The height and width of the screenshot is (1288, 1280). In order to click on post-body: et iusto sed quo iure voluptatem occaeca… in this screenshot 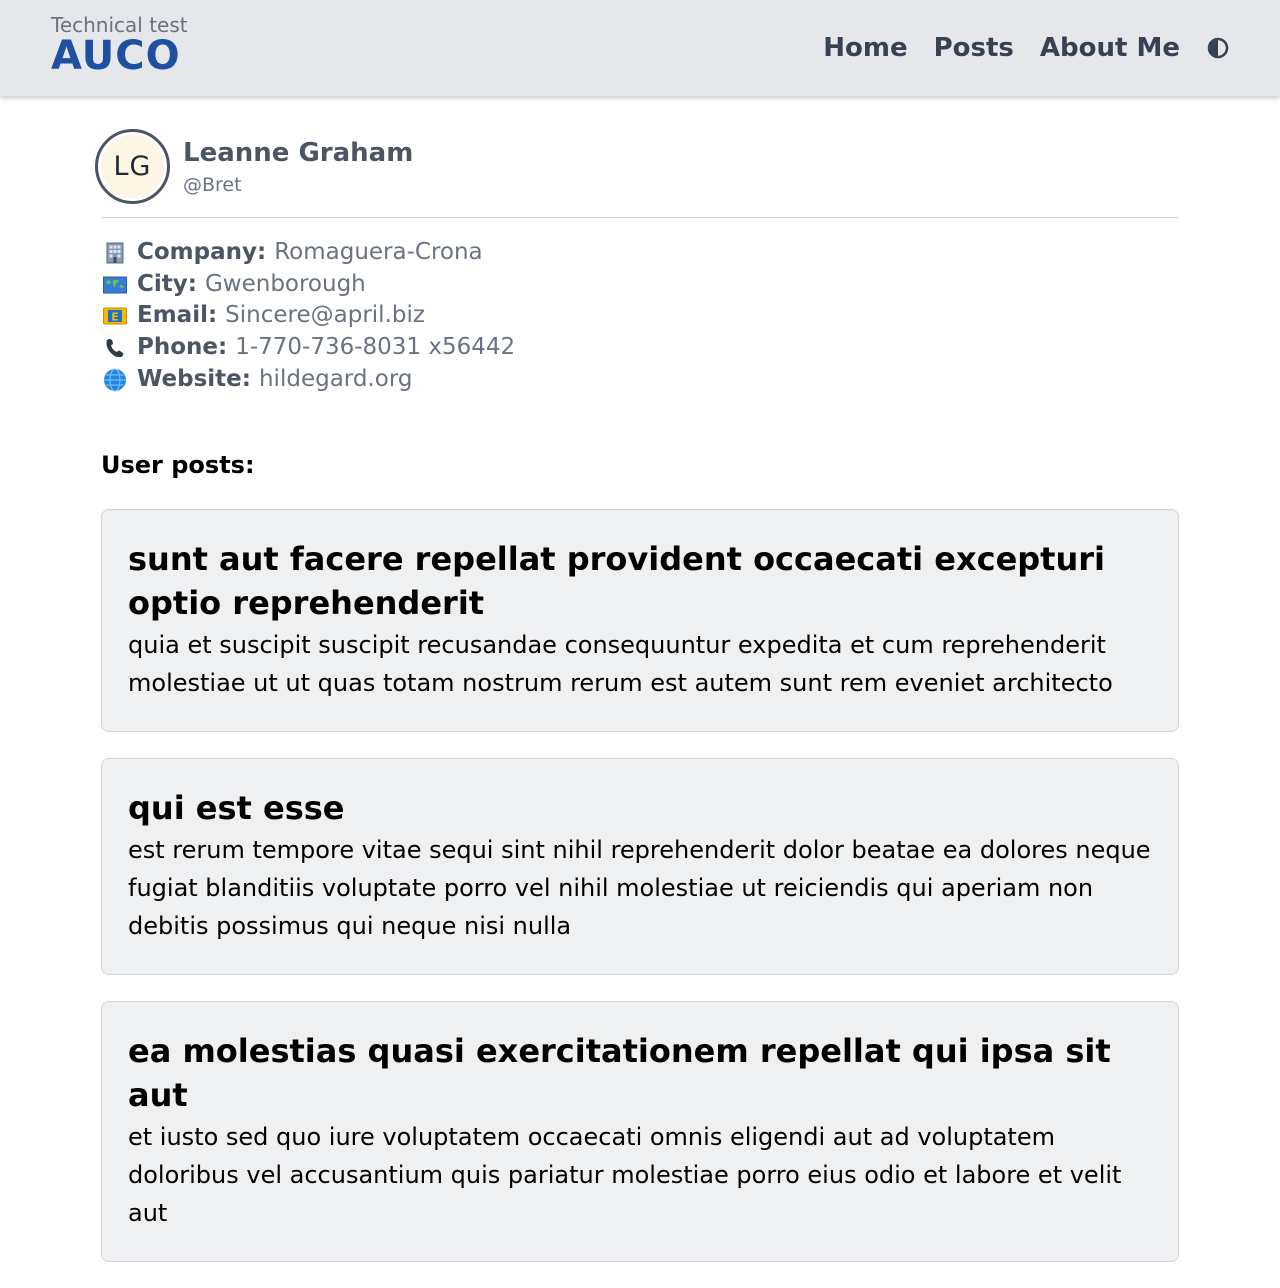, I will do `click(625, 1174)`.